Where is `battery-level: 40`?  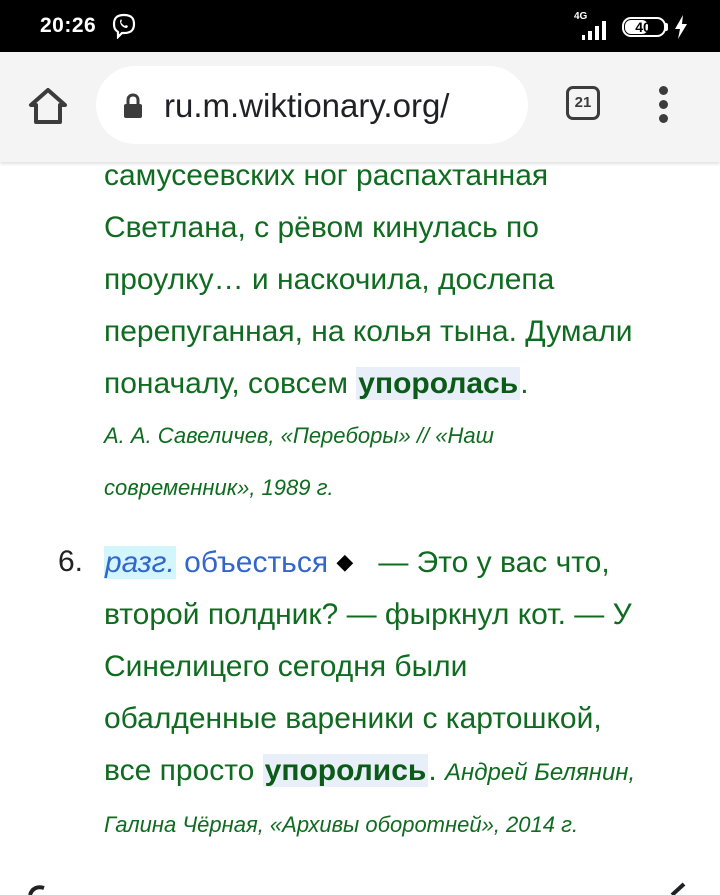
battery-level: 40 is located at coordinates (643, 27).